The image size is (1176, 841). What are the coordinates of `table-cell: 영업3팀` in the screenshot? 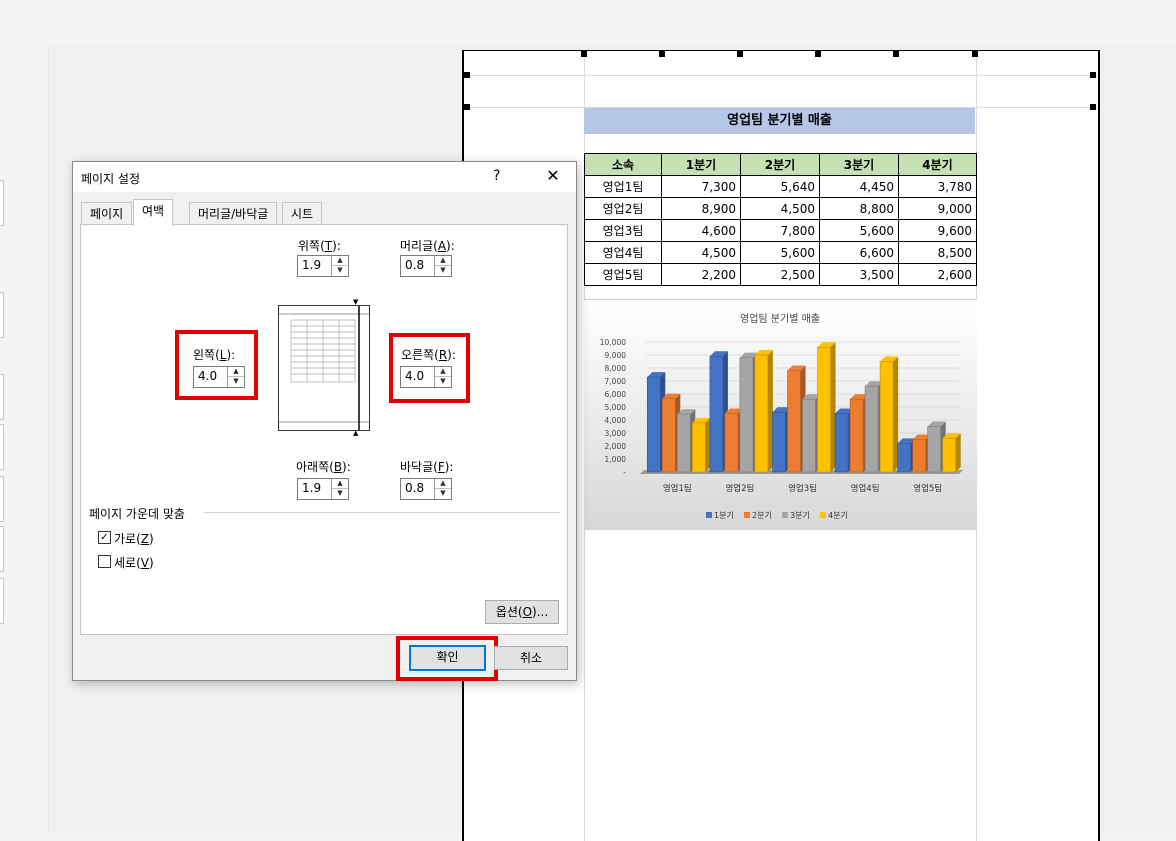 It's located at (623, 230).